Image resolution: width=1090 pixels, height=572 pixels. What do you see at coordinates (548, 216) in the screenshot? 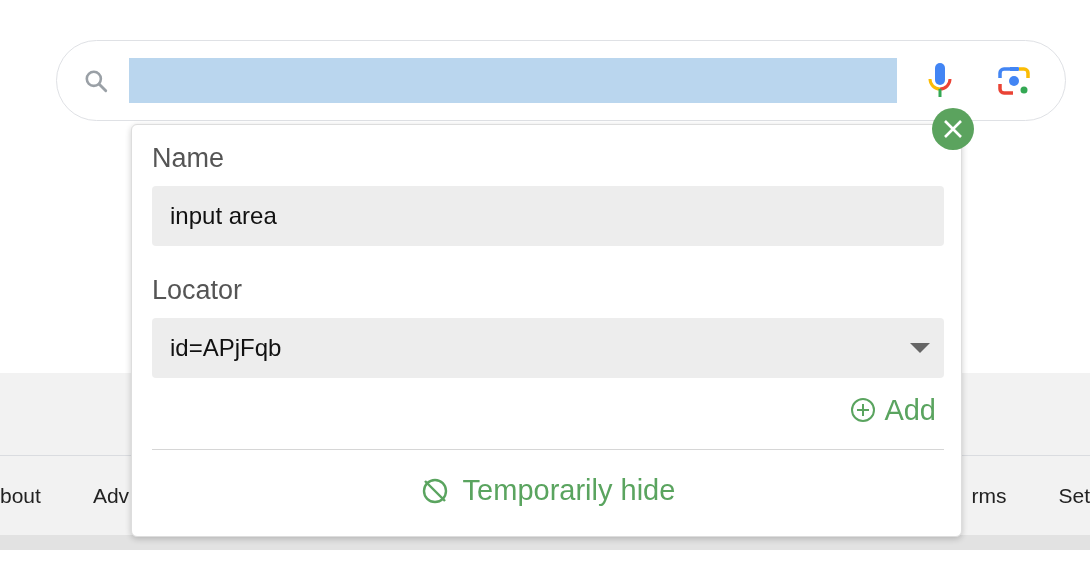
I see `name-field: input area` at bounding box center [548, 216].